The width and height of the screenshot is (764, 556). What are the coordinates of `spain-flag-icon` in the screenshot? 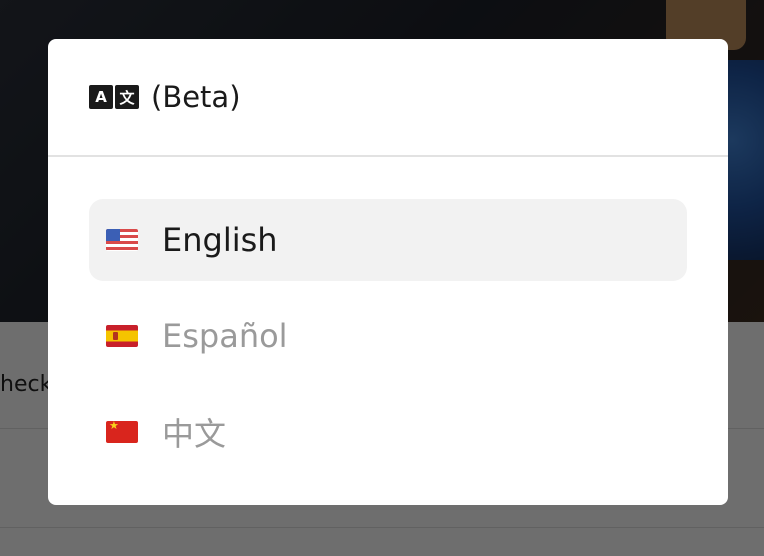 It's located at (122, 336).